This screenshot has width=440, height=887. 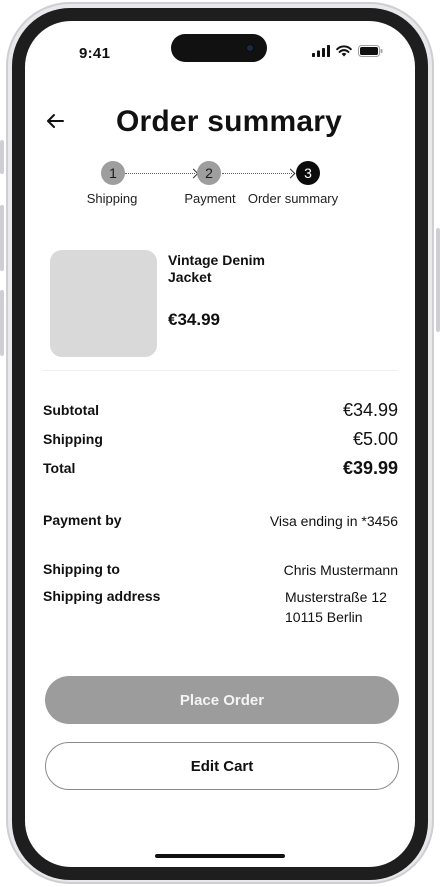 I want to click on phone-side-button-silent, so click(x=2, y=157).